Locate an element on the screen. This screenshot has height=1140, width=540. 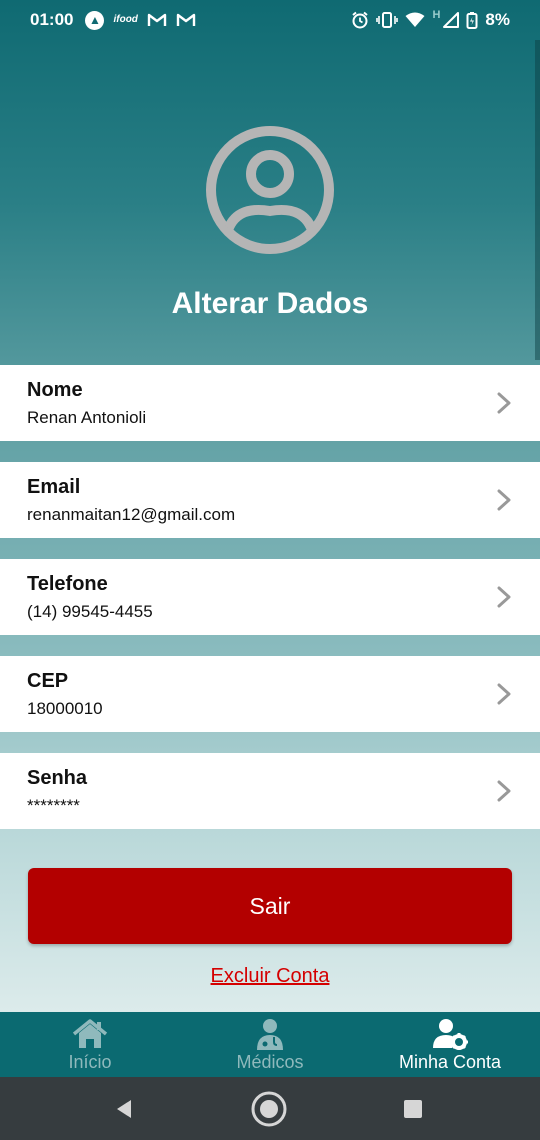
recents-button is located at coordinates (413, 1109).